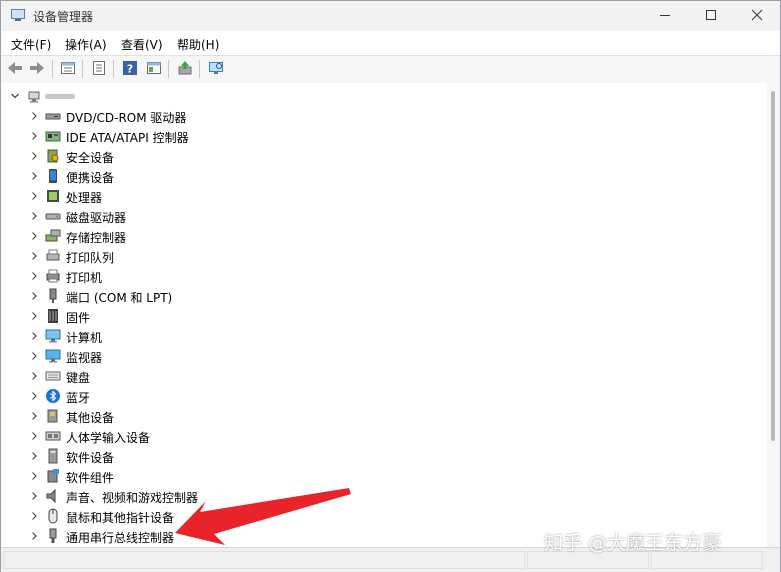 This screenshot has width=781, height=572. Describe the element at coordinates (37, 69) in the screenshot. I see `forward-button` at that location.